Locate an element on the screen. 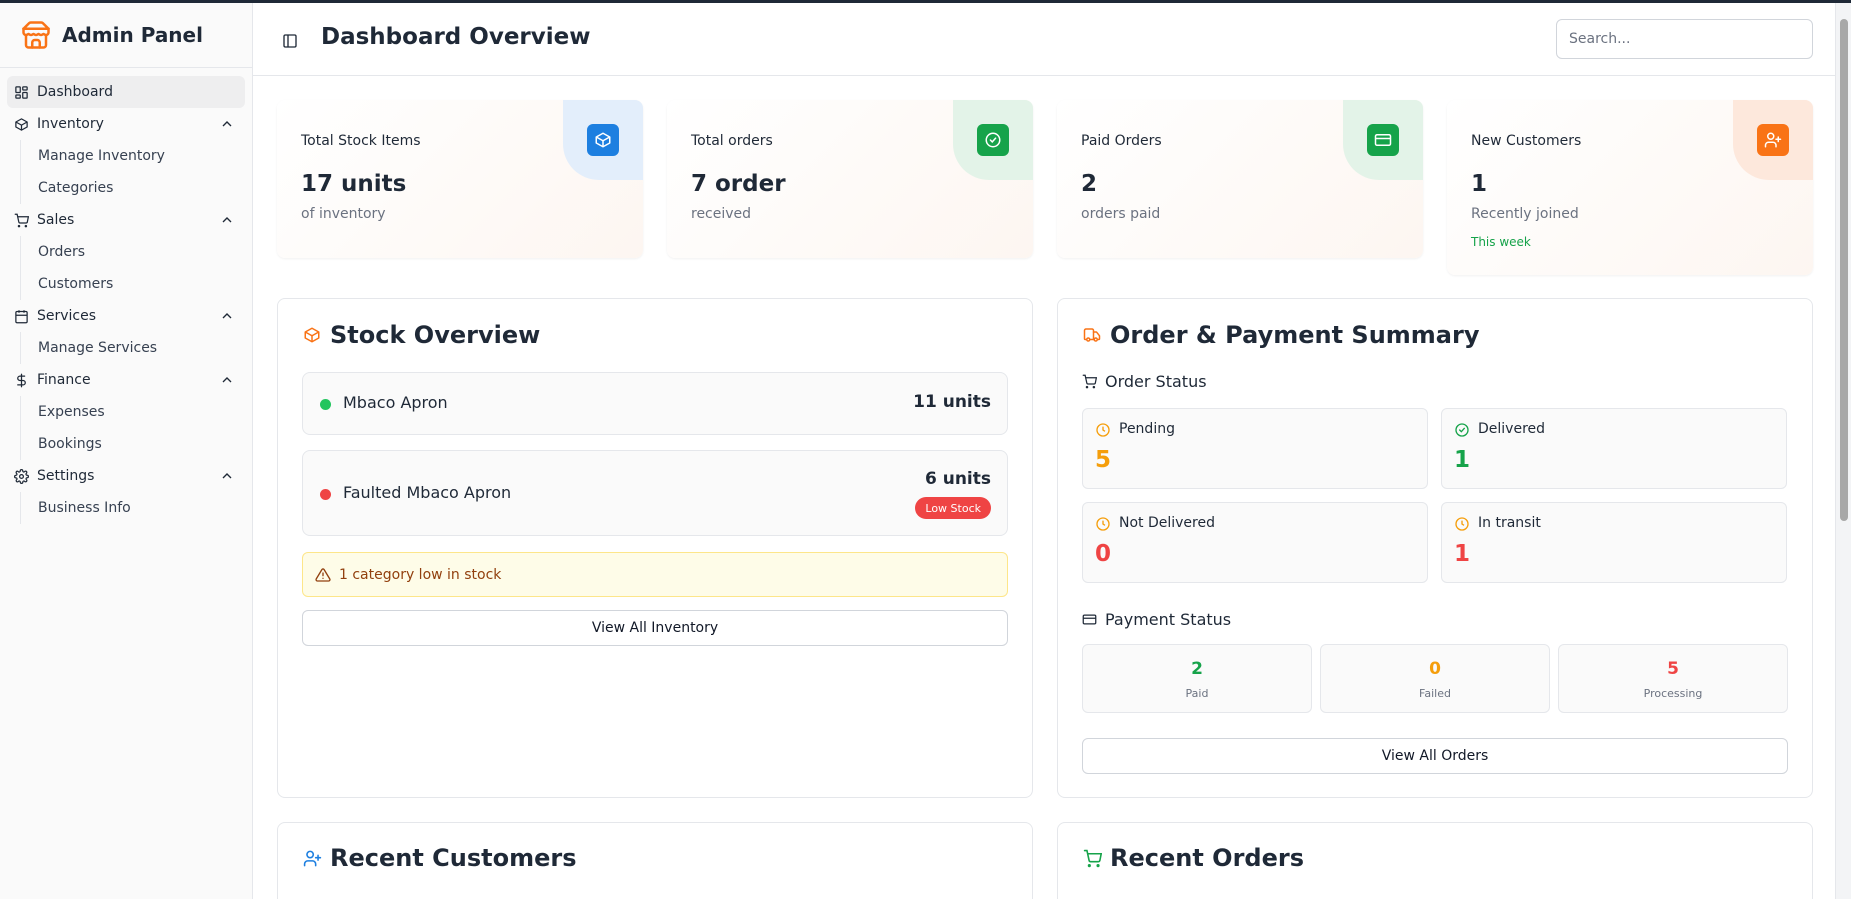 This screenshot has width=1851, height=899. order-status-in-transit: In transit 1 is located at coordinates (1614, 542).